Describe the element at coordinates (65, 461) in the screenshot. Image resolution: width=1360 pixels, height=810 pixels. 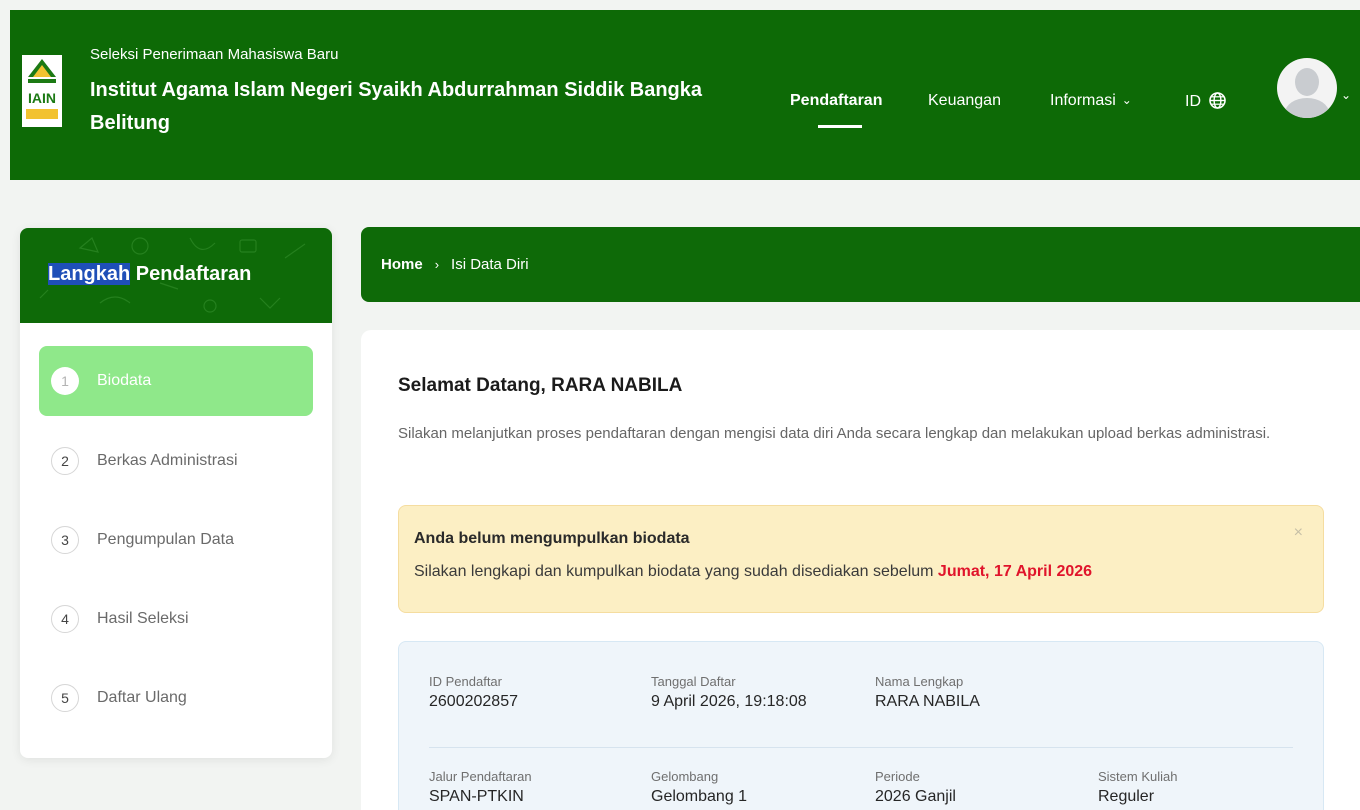
I see `step-number: 2` at that location.